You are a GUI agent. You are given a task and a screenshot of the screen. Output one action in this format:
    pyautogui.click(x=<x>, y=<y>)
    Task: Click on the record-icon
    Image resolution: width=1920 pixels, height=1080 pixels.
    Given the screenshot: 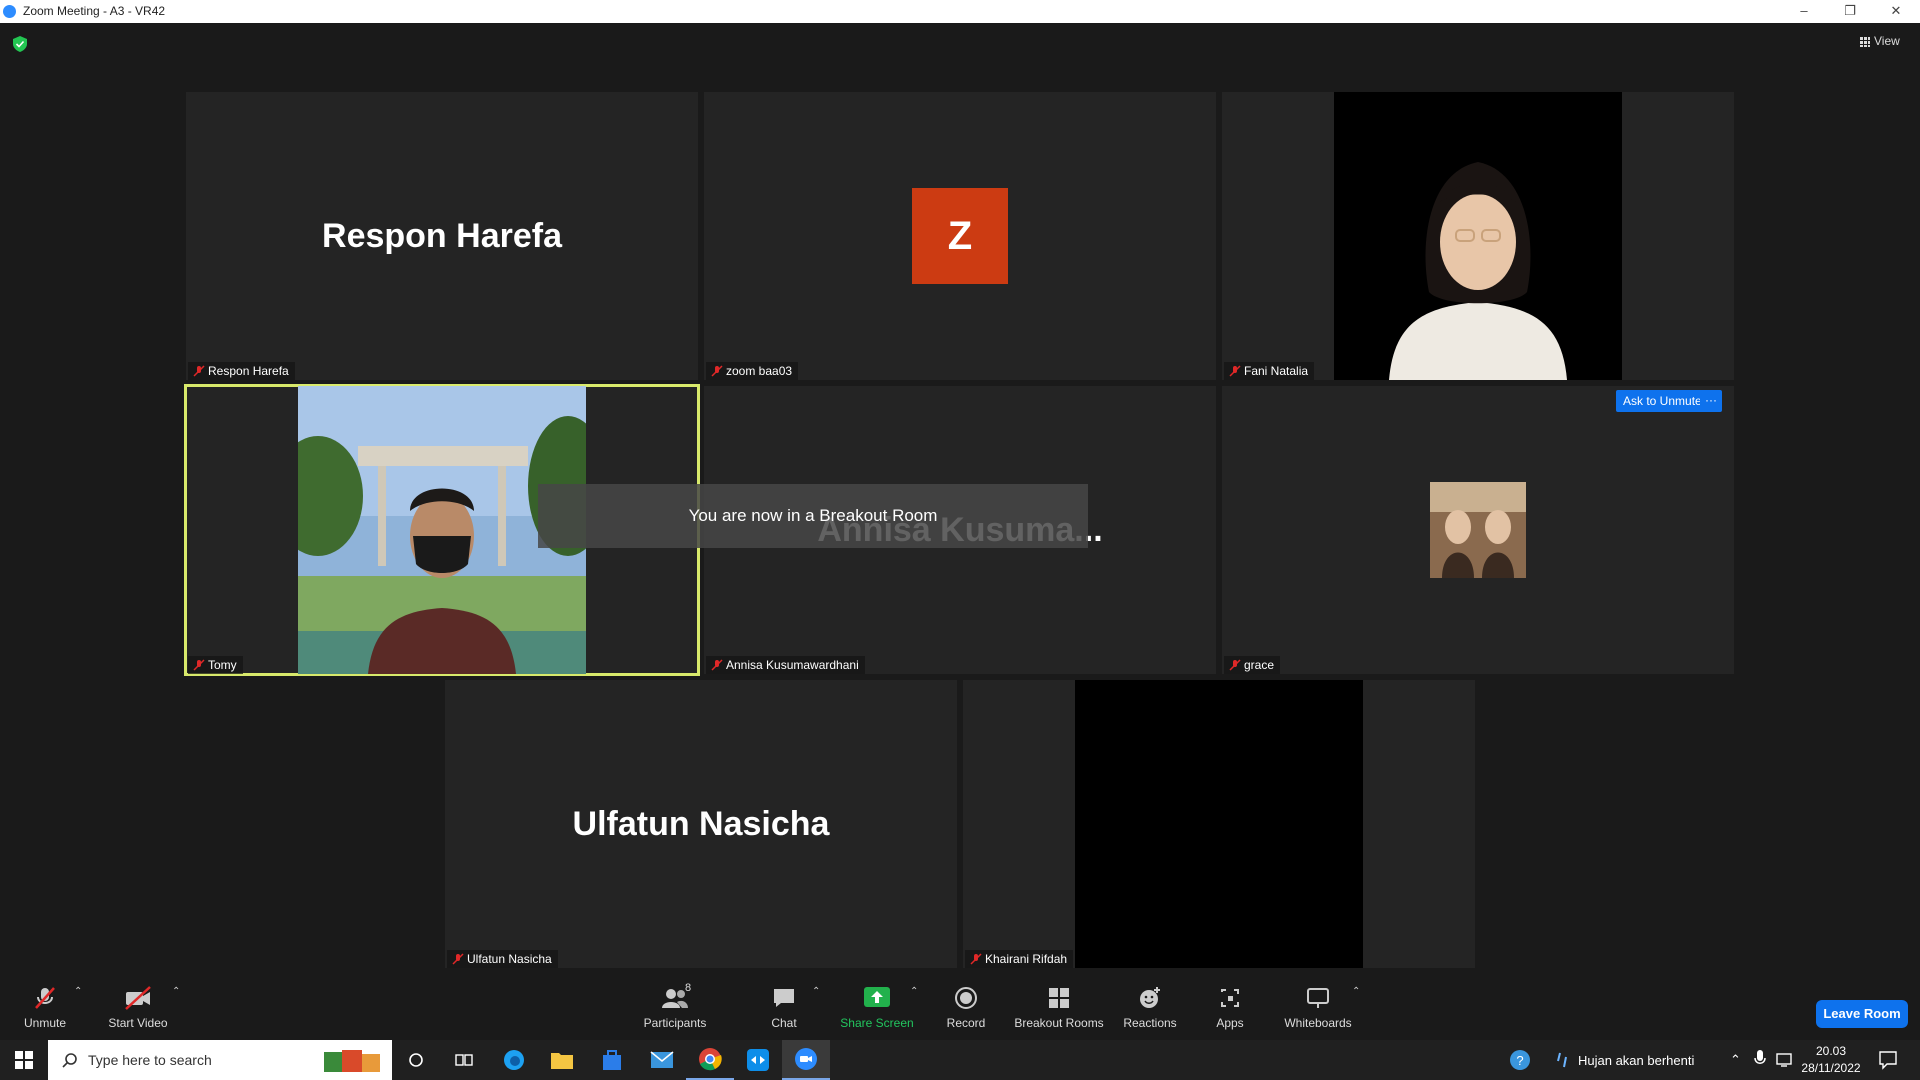 What is the action you would take?
    pyautogui.click(x=966, y=998)
    